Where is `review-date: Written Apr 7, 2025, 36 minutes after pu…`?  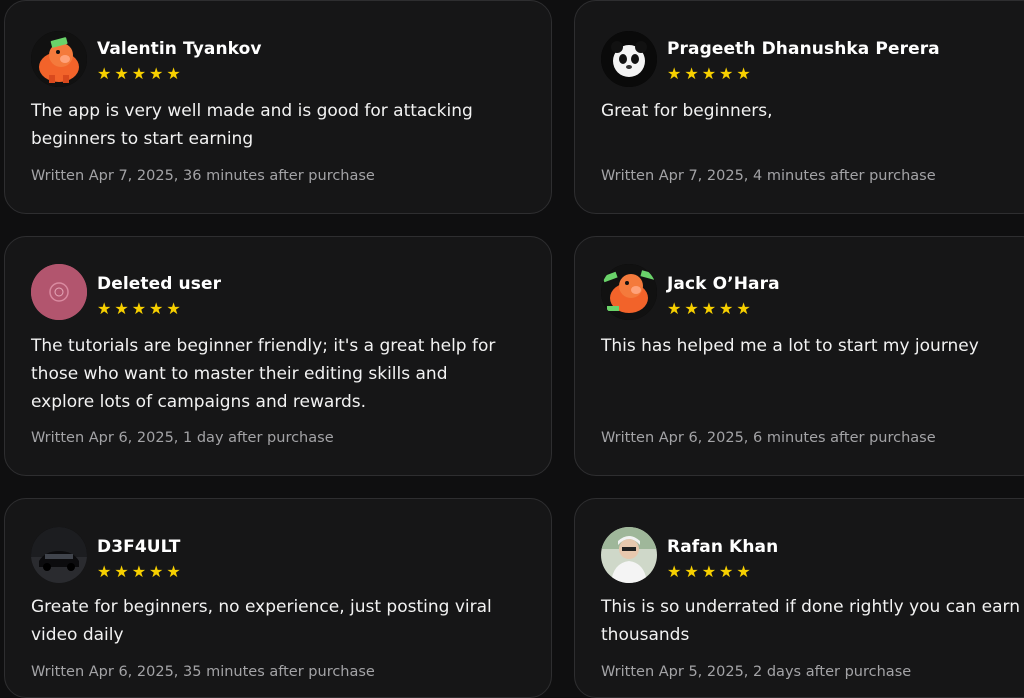
review-date: Written Apr 7, 2025, 36 minutes after pu… is located at coordinates (203, 176).